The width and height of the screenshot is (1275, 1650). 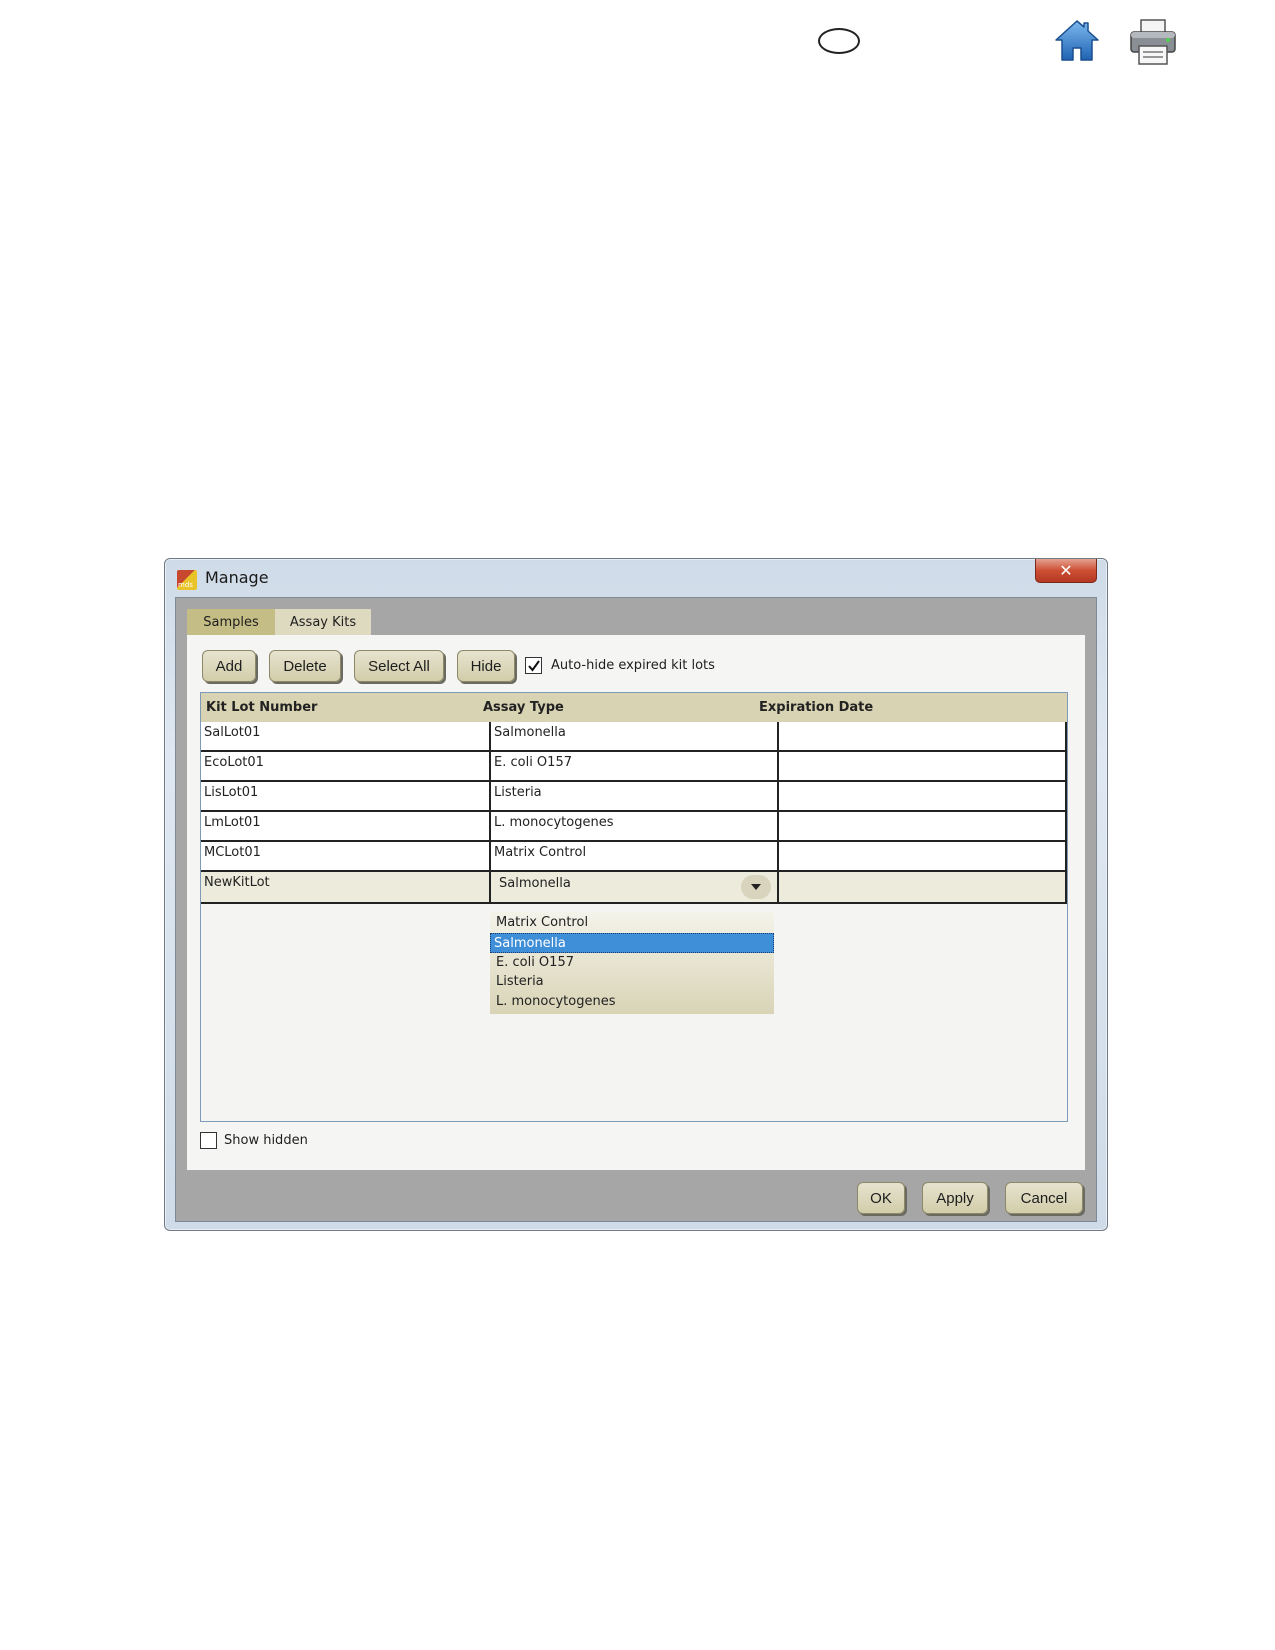 I want to click on cell-assay-type: E. coli O157, so click(x=633, y=766).